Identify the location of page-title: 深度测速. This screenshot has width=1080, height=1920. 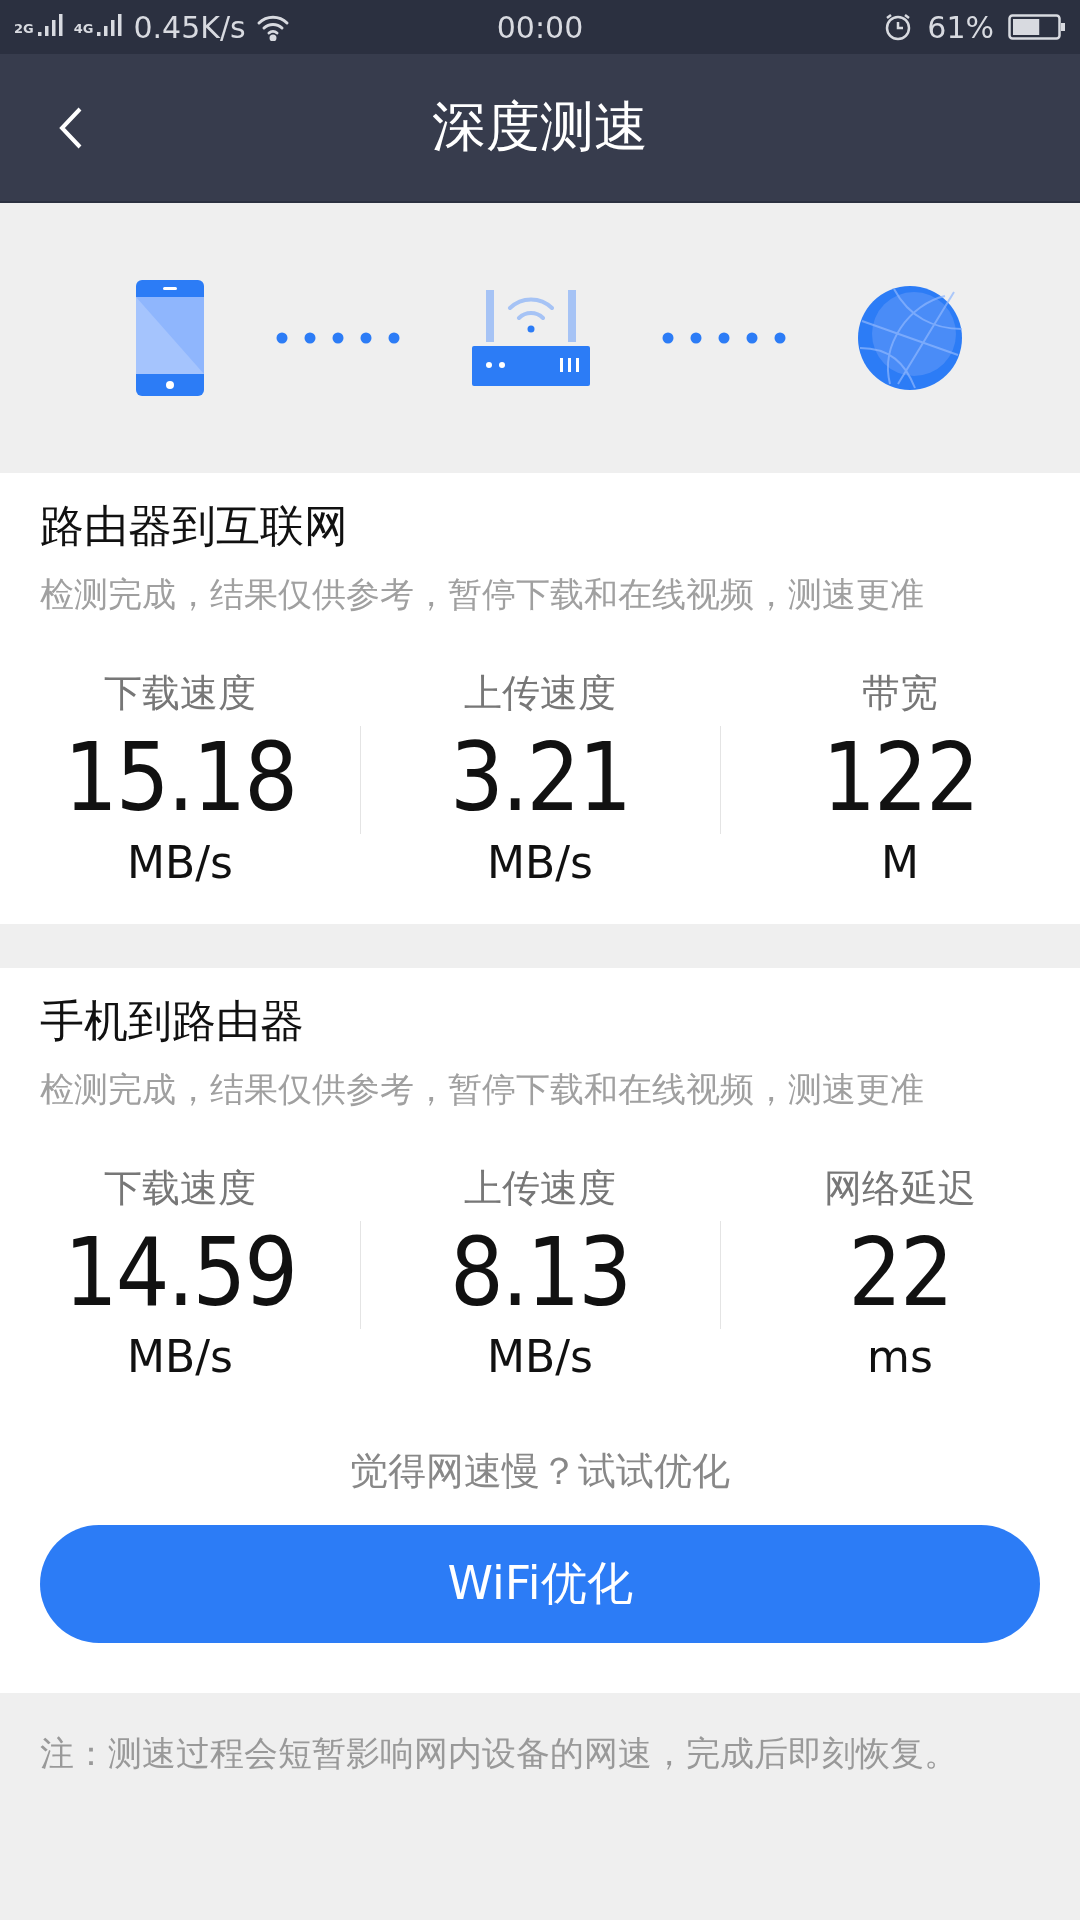
(540, 127).